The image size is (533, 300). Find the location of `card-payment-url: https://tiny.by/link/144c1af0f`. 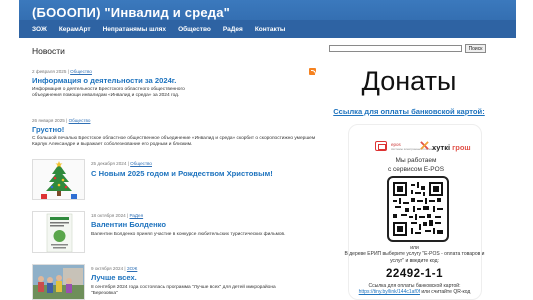

card-payment-url: https://tiny.by/link/144c1af0f is located at coordinates (389, 292).